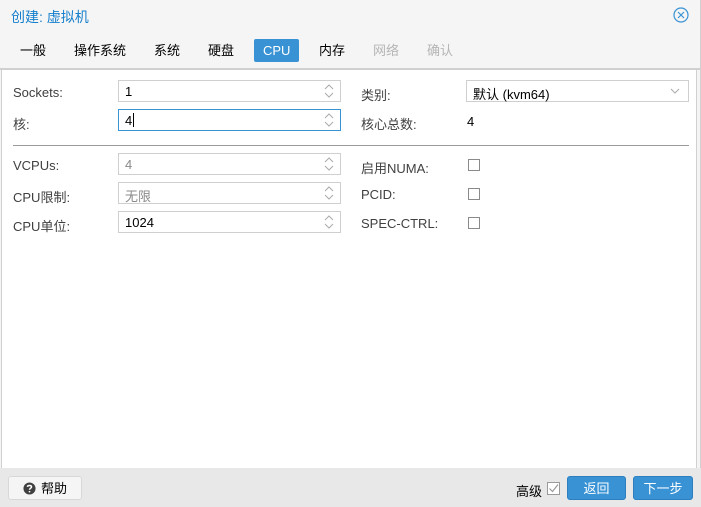 This screenshot has height=507, width=701. Describe the element at coordinates (139, 222) in the screenshot. I see `cpu-units-value: 1024` at that location.